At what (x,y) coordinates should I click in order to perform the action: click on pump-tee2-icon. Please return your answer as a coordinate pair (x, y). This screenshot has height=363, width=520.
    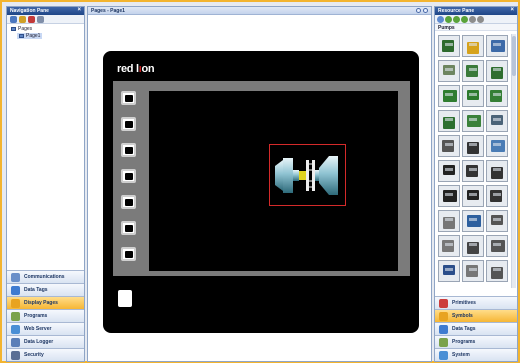
    Looking at the image, I should click on (496, 196).